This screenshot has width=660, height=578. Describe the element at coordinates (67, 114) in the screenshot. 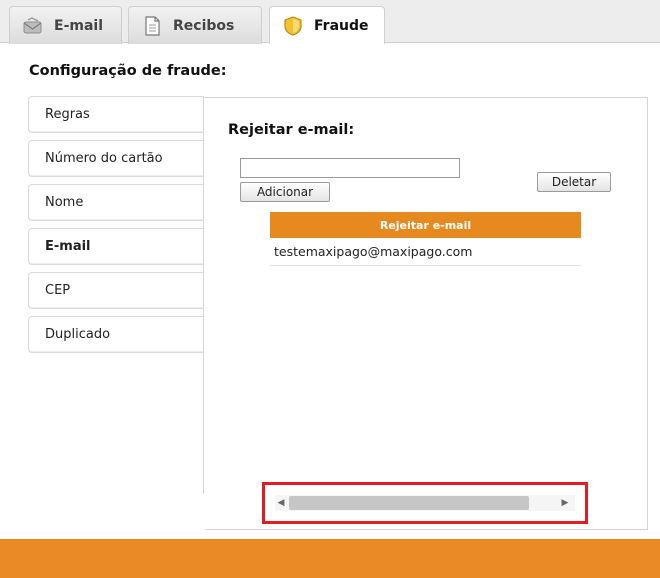

I see `sidebar-item-label: Regras` at that location.